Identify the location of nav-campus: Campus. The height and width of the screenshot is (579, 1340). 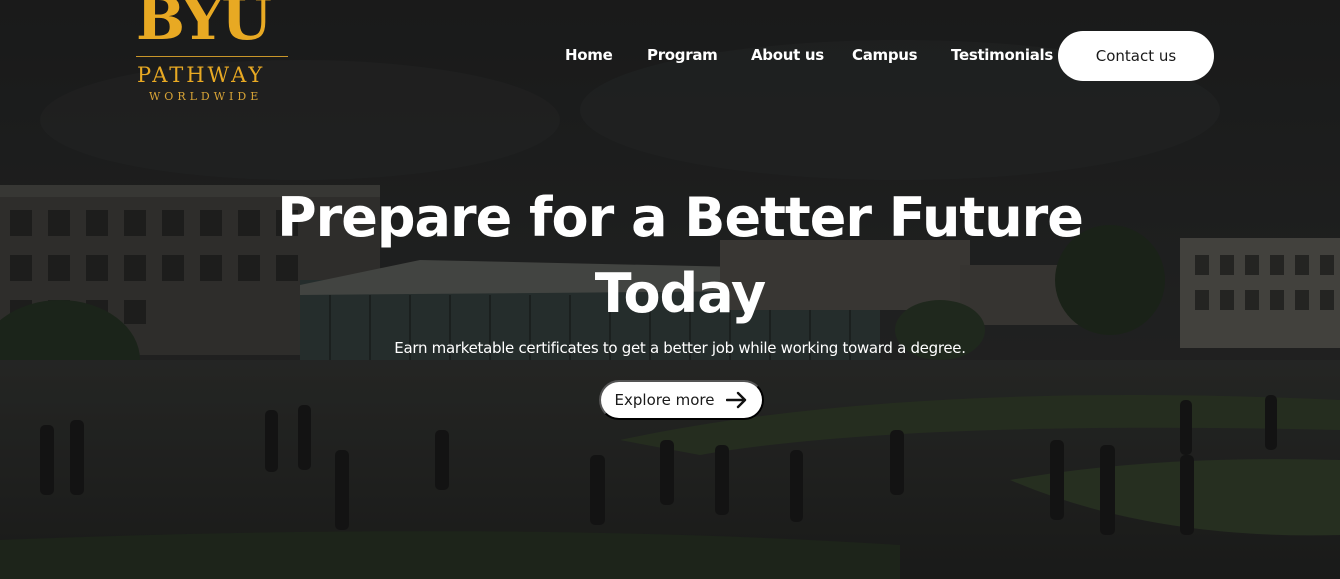
(885, 55).